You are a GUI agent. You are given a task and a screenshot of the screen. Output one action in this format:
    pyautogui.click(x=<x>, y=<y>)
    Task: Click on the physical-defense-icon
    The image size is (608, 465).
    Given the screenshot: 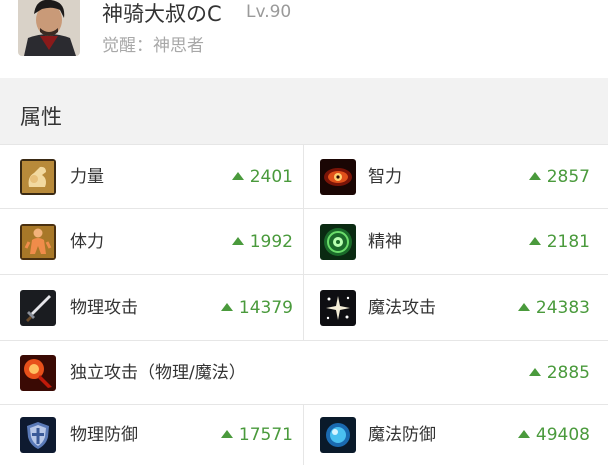 What is the action you would take?
    pyautogui.click(x=38, y=435)
    